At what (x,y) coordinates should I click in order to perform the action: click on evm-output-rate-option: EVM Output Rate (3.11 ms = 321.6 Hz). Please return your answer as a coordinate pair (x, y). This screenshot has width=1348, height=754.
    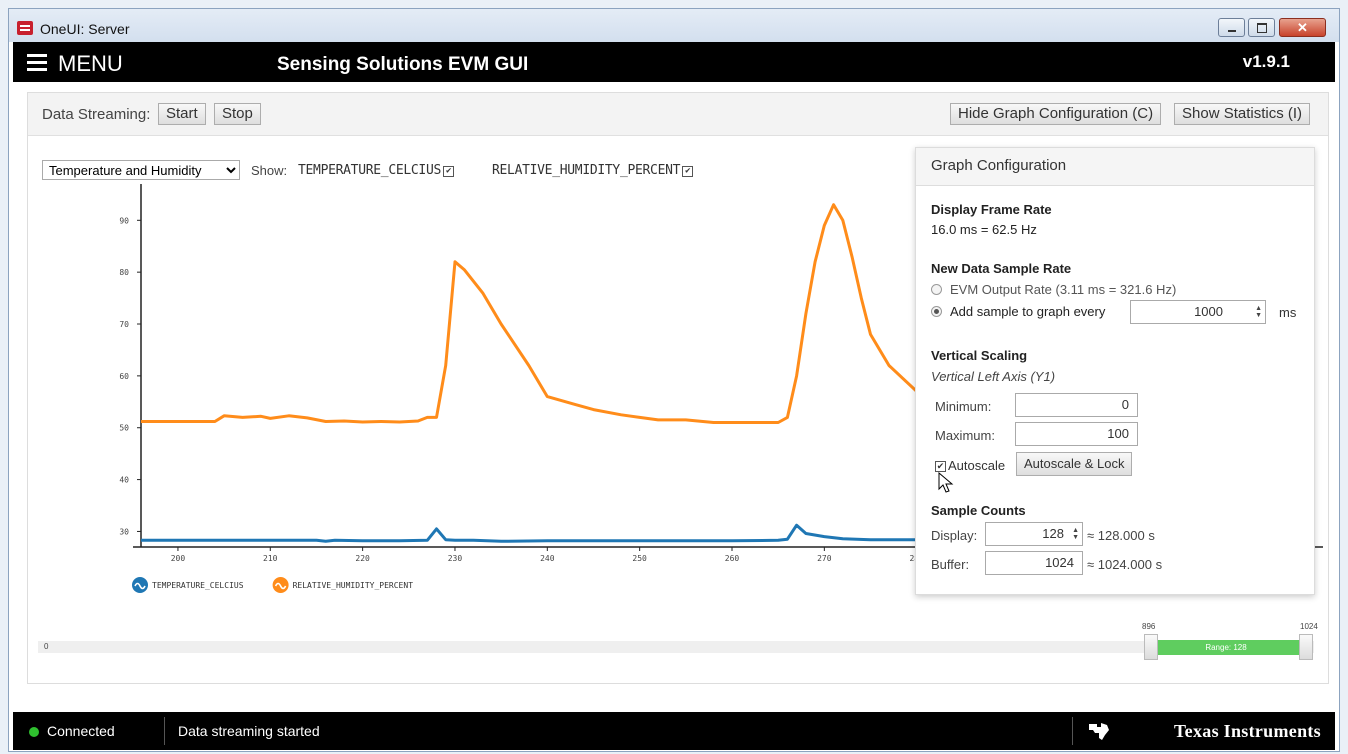
    Looking at the image, I should click on (1121, 289).